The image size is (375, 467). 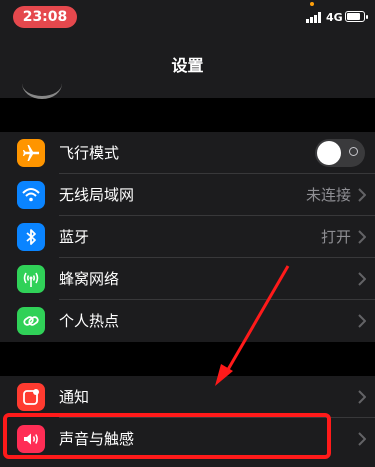 What do you see at coordinates (356, 16) in the screenshot?
I see `battery-icon` at bounding box center [356, 16].